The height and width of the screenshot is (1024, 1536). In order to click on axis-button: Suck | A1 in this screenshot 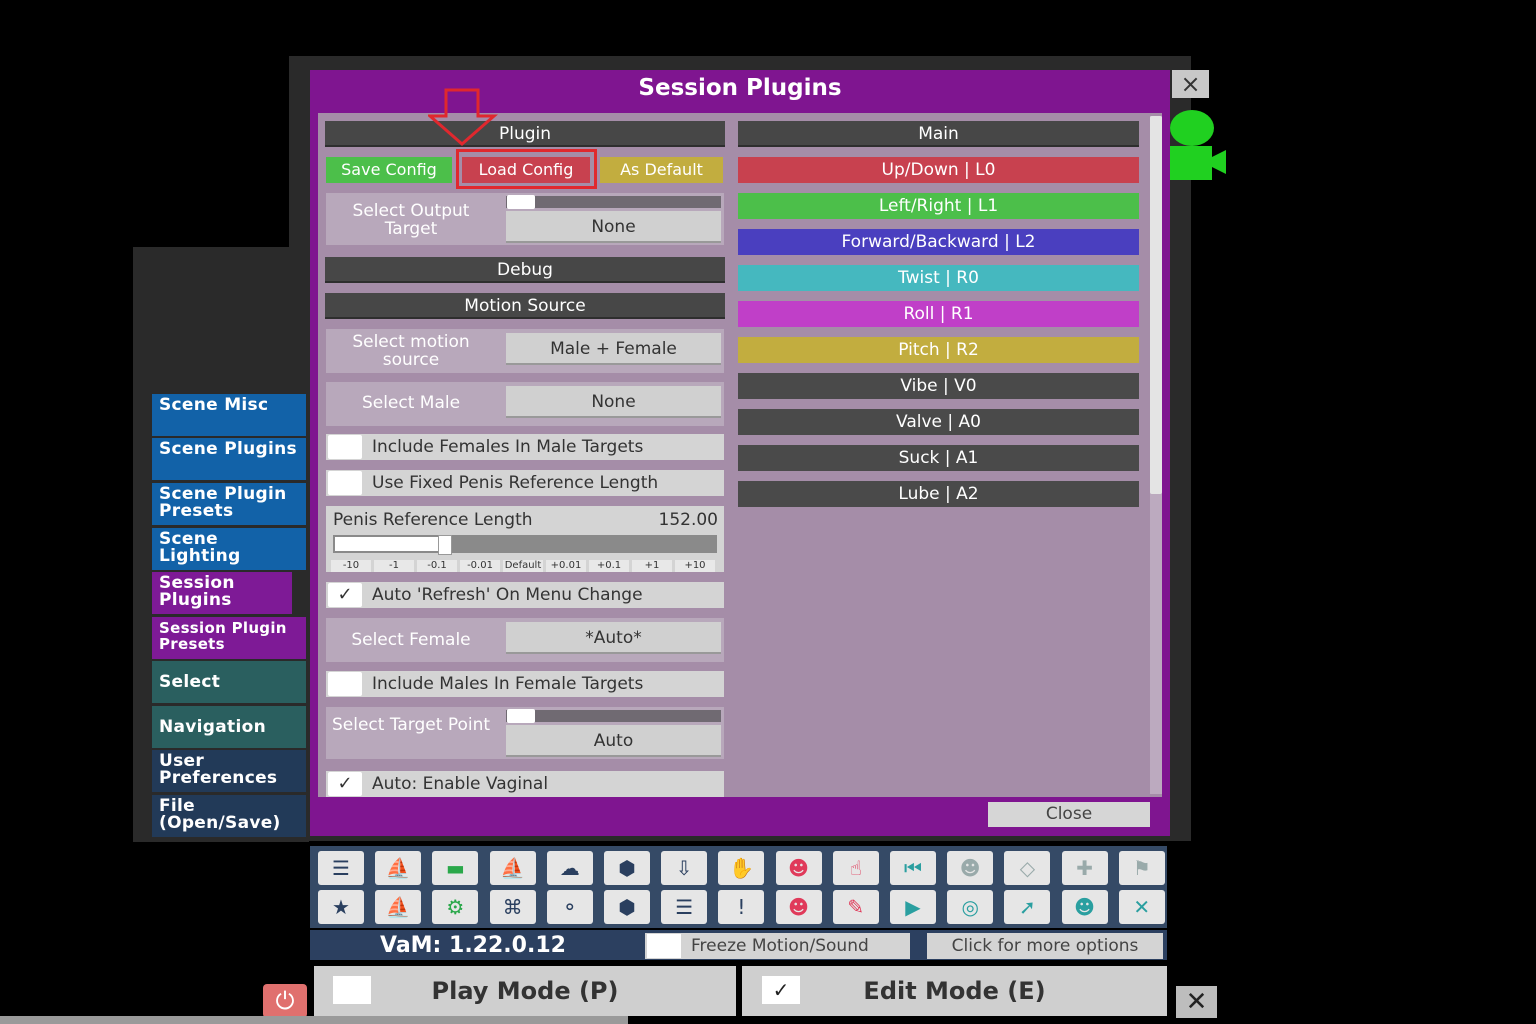, I will do `click(938, 458)`.